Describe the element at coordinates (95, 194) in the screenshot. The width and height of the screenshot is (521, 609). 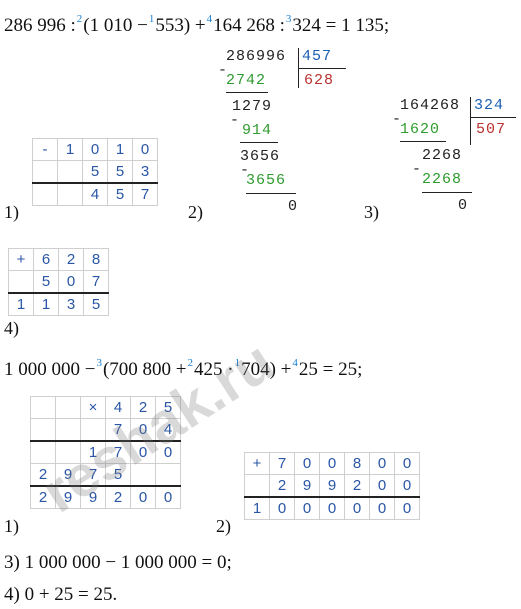
I see `digit-cell: 4` at that location.